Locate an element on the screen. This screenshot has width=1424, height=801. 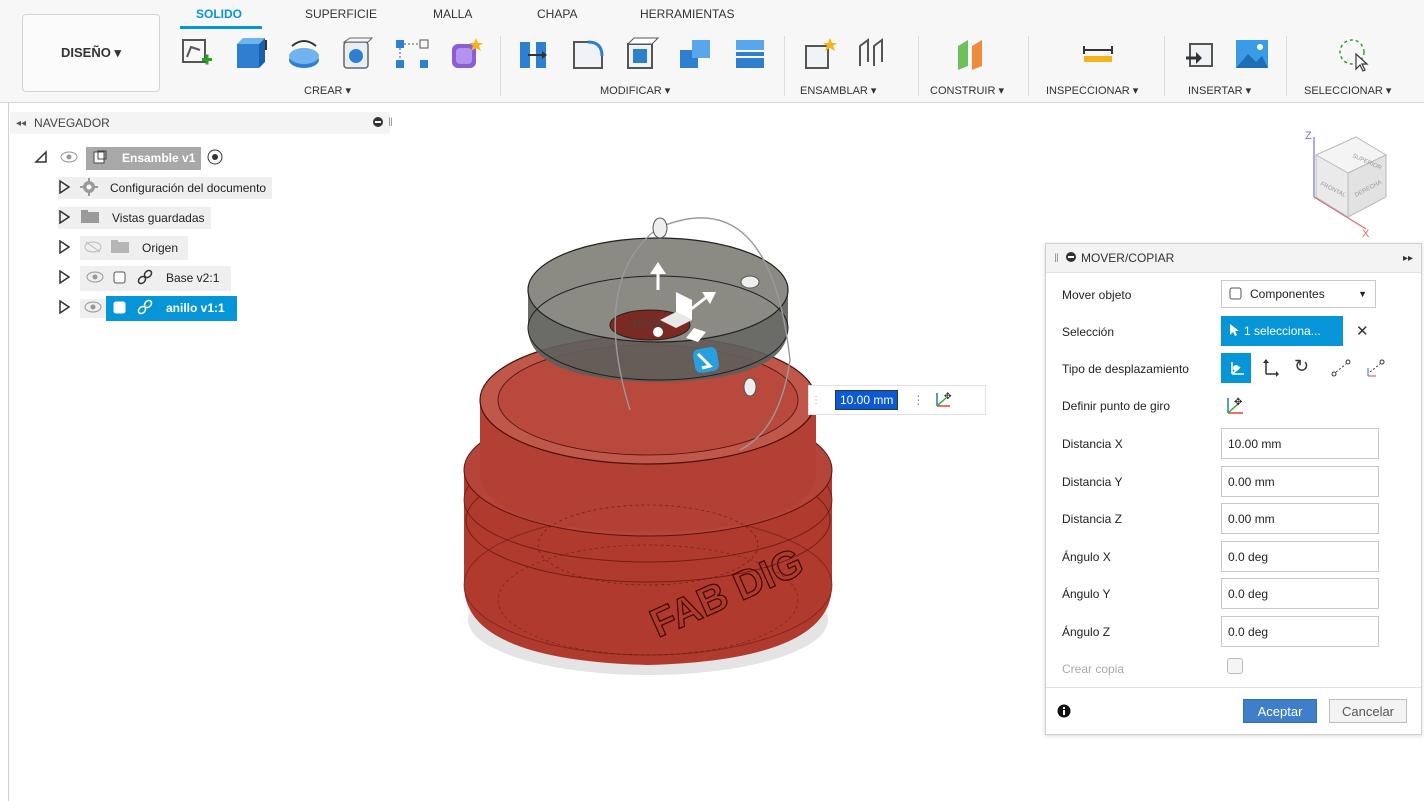
translate-icon is located at coordinates (1270, 369).